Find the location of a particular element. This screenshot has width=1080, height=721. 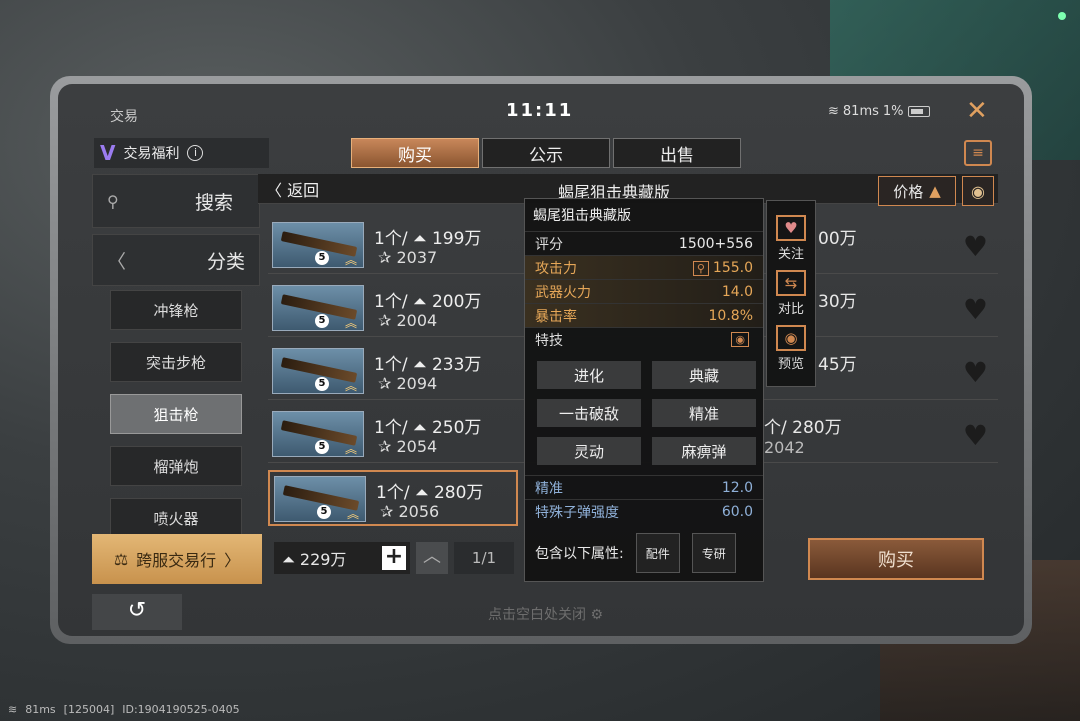

clipboard-icon: ≡ is located at coordinates (978, 153).